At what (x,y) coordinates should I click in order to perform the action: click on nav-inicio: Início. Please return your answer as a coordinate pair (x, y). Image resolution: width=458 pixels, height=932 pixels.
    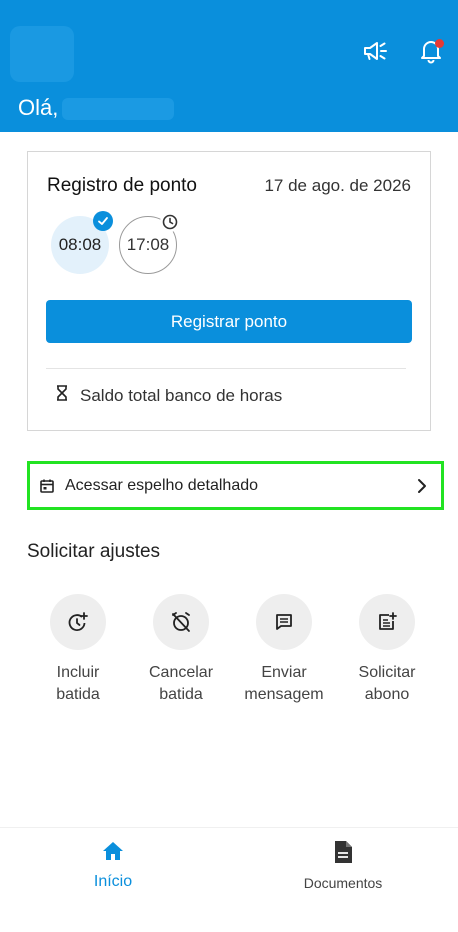
    Looking at the image, I should click on (113, 865).